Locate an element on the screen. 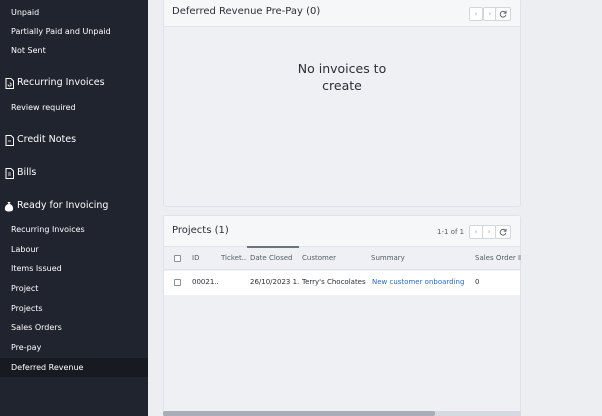 The width and height of the screenshot is (602, 416). panel-header: Projects (1) 1-1 of 1 ‹ › is located at coordinates (342, 231).